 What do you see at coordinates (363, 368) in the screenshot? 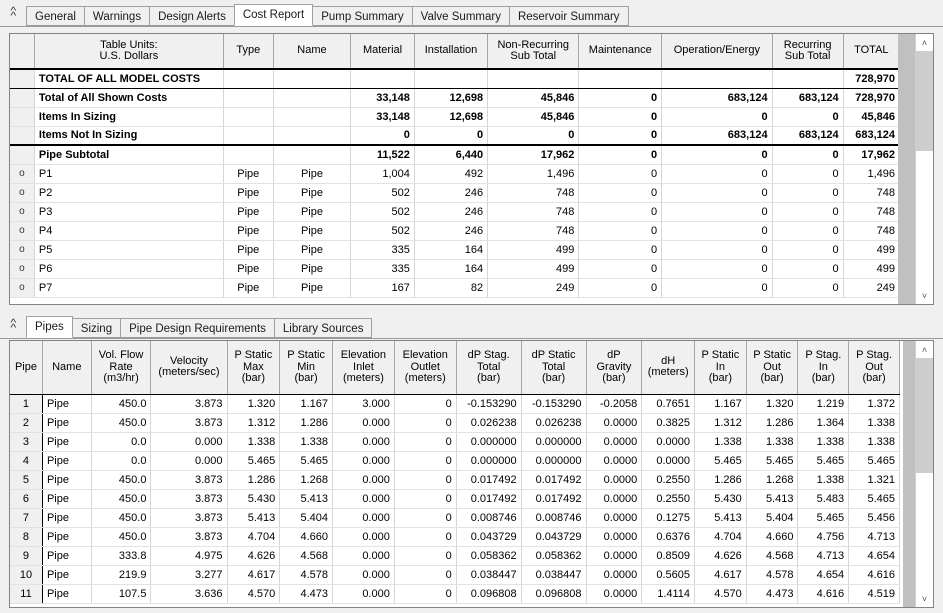
I see `col-elevation-inlet-meters: Elevation Inlet (meters)` at bounding box center [363, 368].